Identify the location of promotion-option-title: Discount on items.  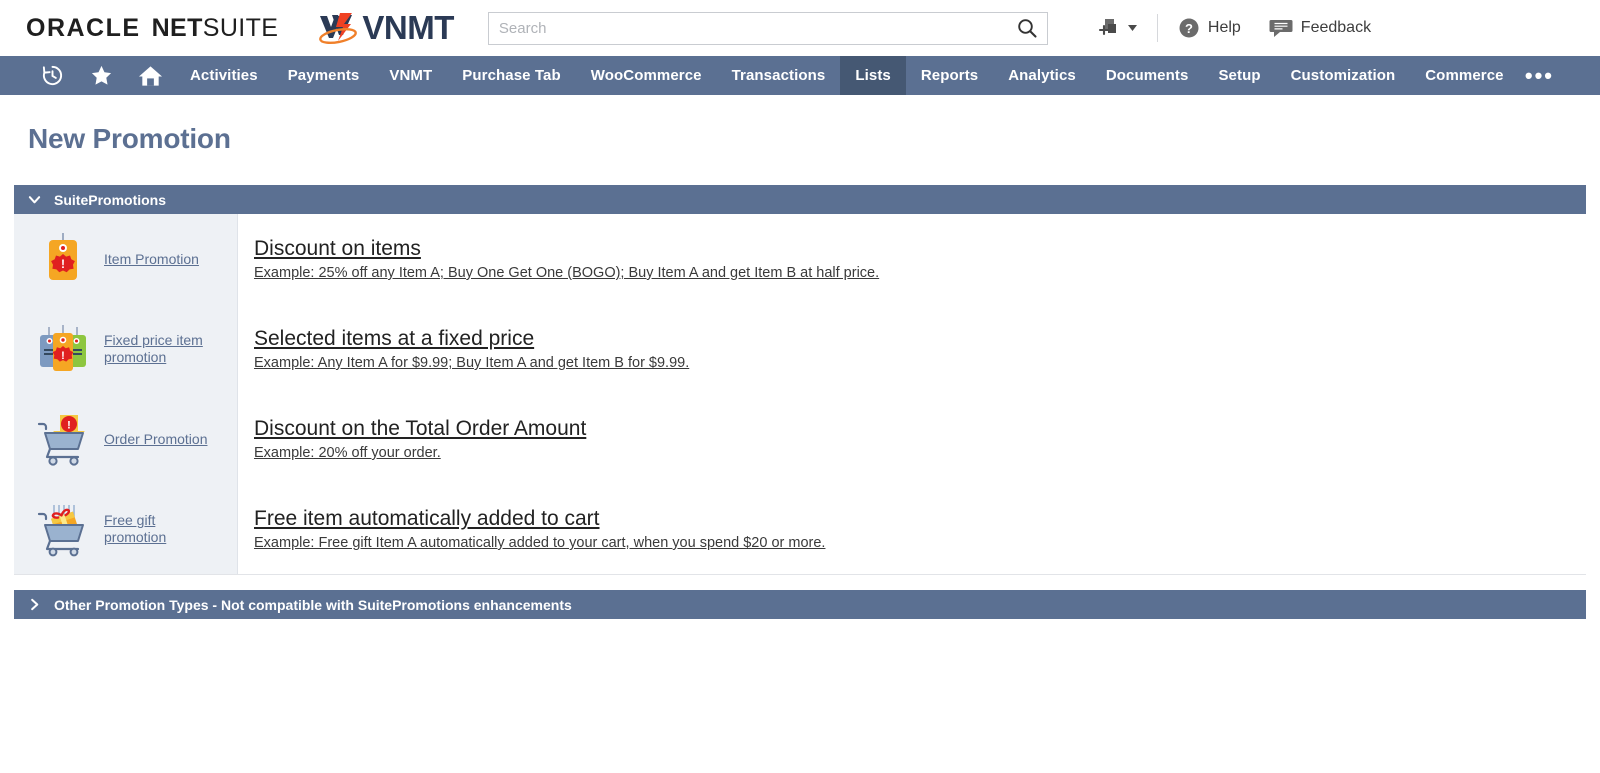
(337, 248).